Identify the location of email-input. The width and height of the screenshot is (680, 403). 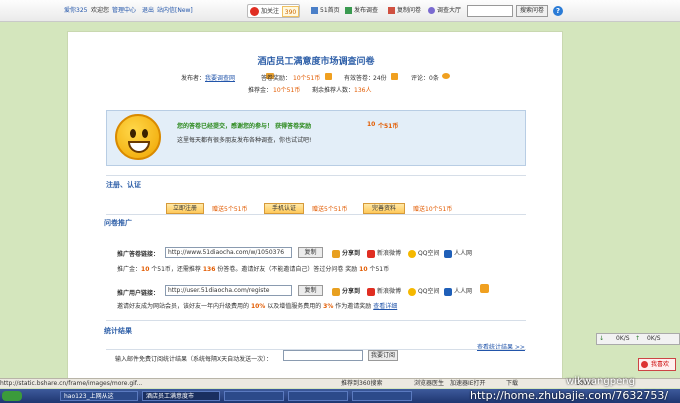
(323, 355).